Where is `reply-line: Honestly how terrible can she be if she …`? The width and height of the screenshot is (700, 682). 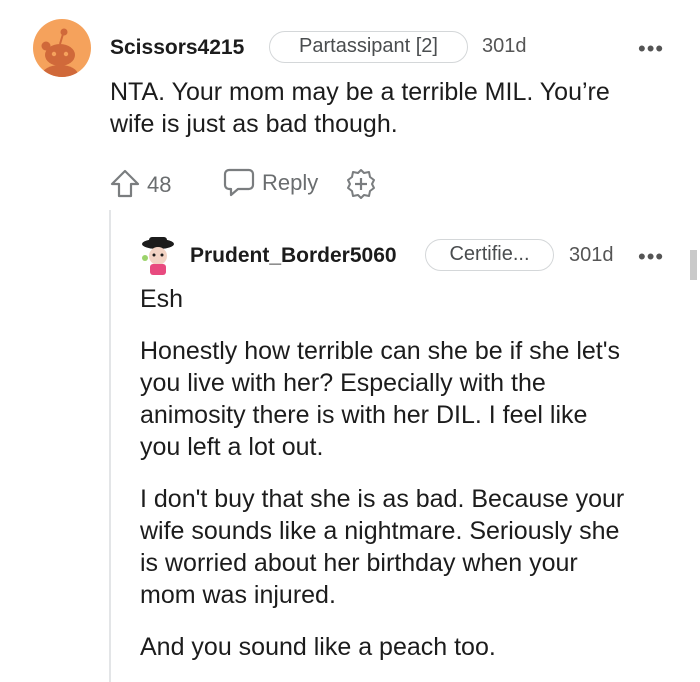
reply-line: Honestly how terrible can she be if she … is located at coordinates (380, 351).